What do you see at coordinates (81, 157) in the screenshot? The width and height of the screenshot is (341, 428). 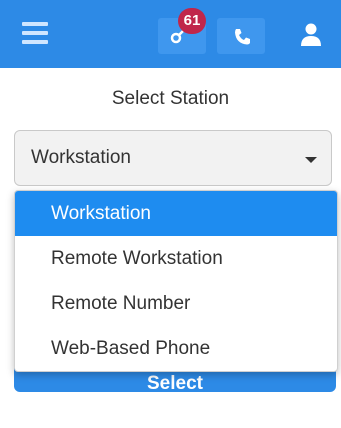 I see `station-select-value: Workstation` at bounding box center [81, 157].